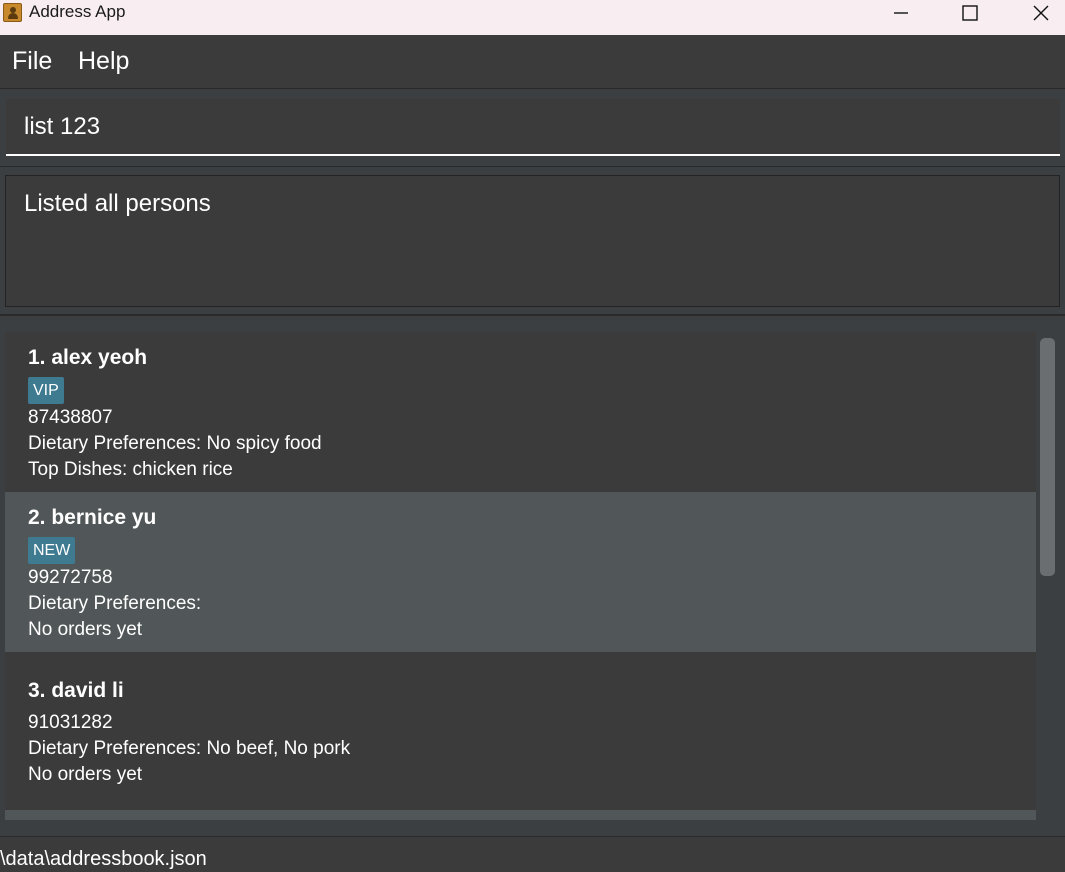  I want to click on maximize-icon, so click(970, 13).